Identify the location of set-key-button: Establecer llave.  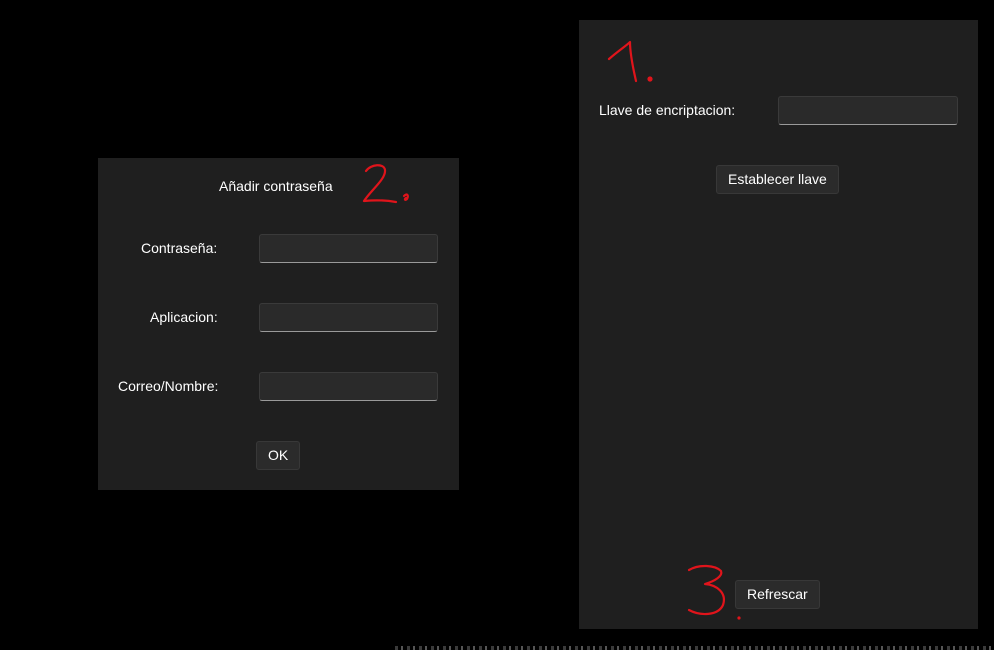
(777, 179).